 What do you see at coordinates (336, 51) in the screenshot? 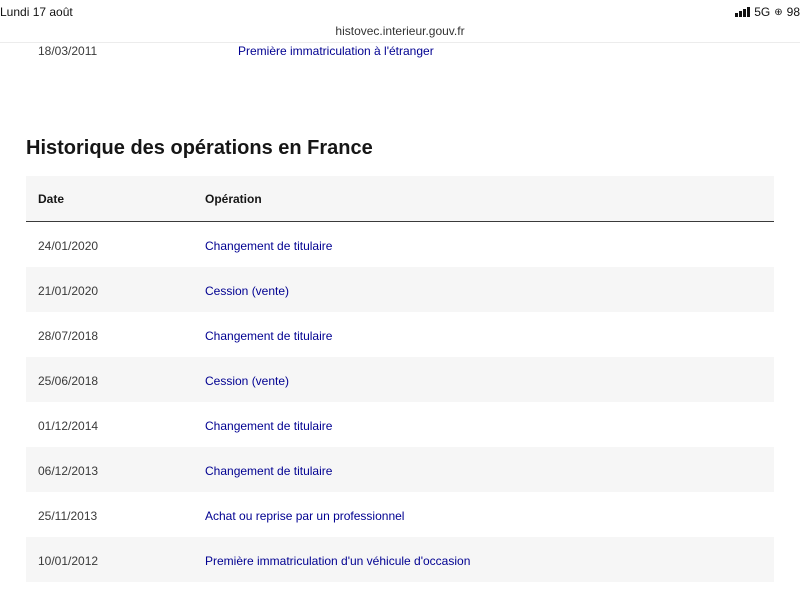
I see `row-operation: Première immatriculation à l'étranger` at bounding box center [336, 51].